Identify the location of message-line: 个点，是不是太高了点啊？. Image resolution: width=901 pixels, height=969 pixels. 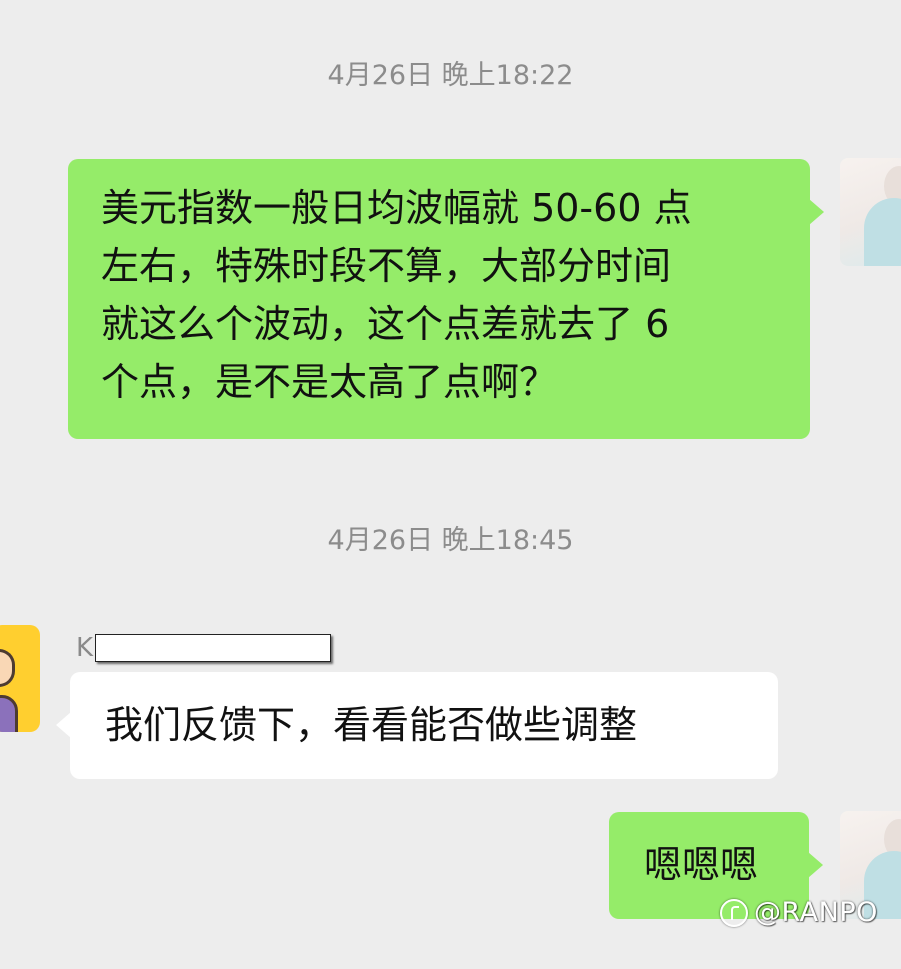
(329, 382).